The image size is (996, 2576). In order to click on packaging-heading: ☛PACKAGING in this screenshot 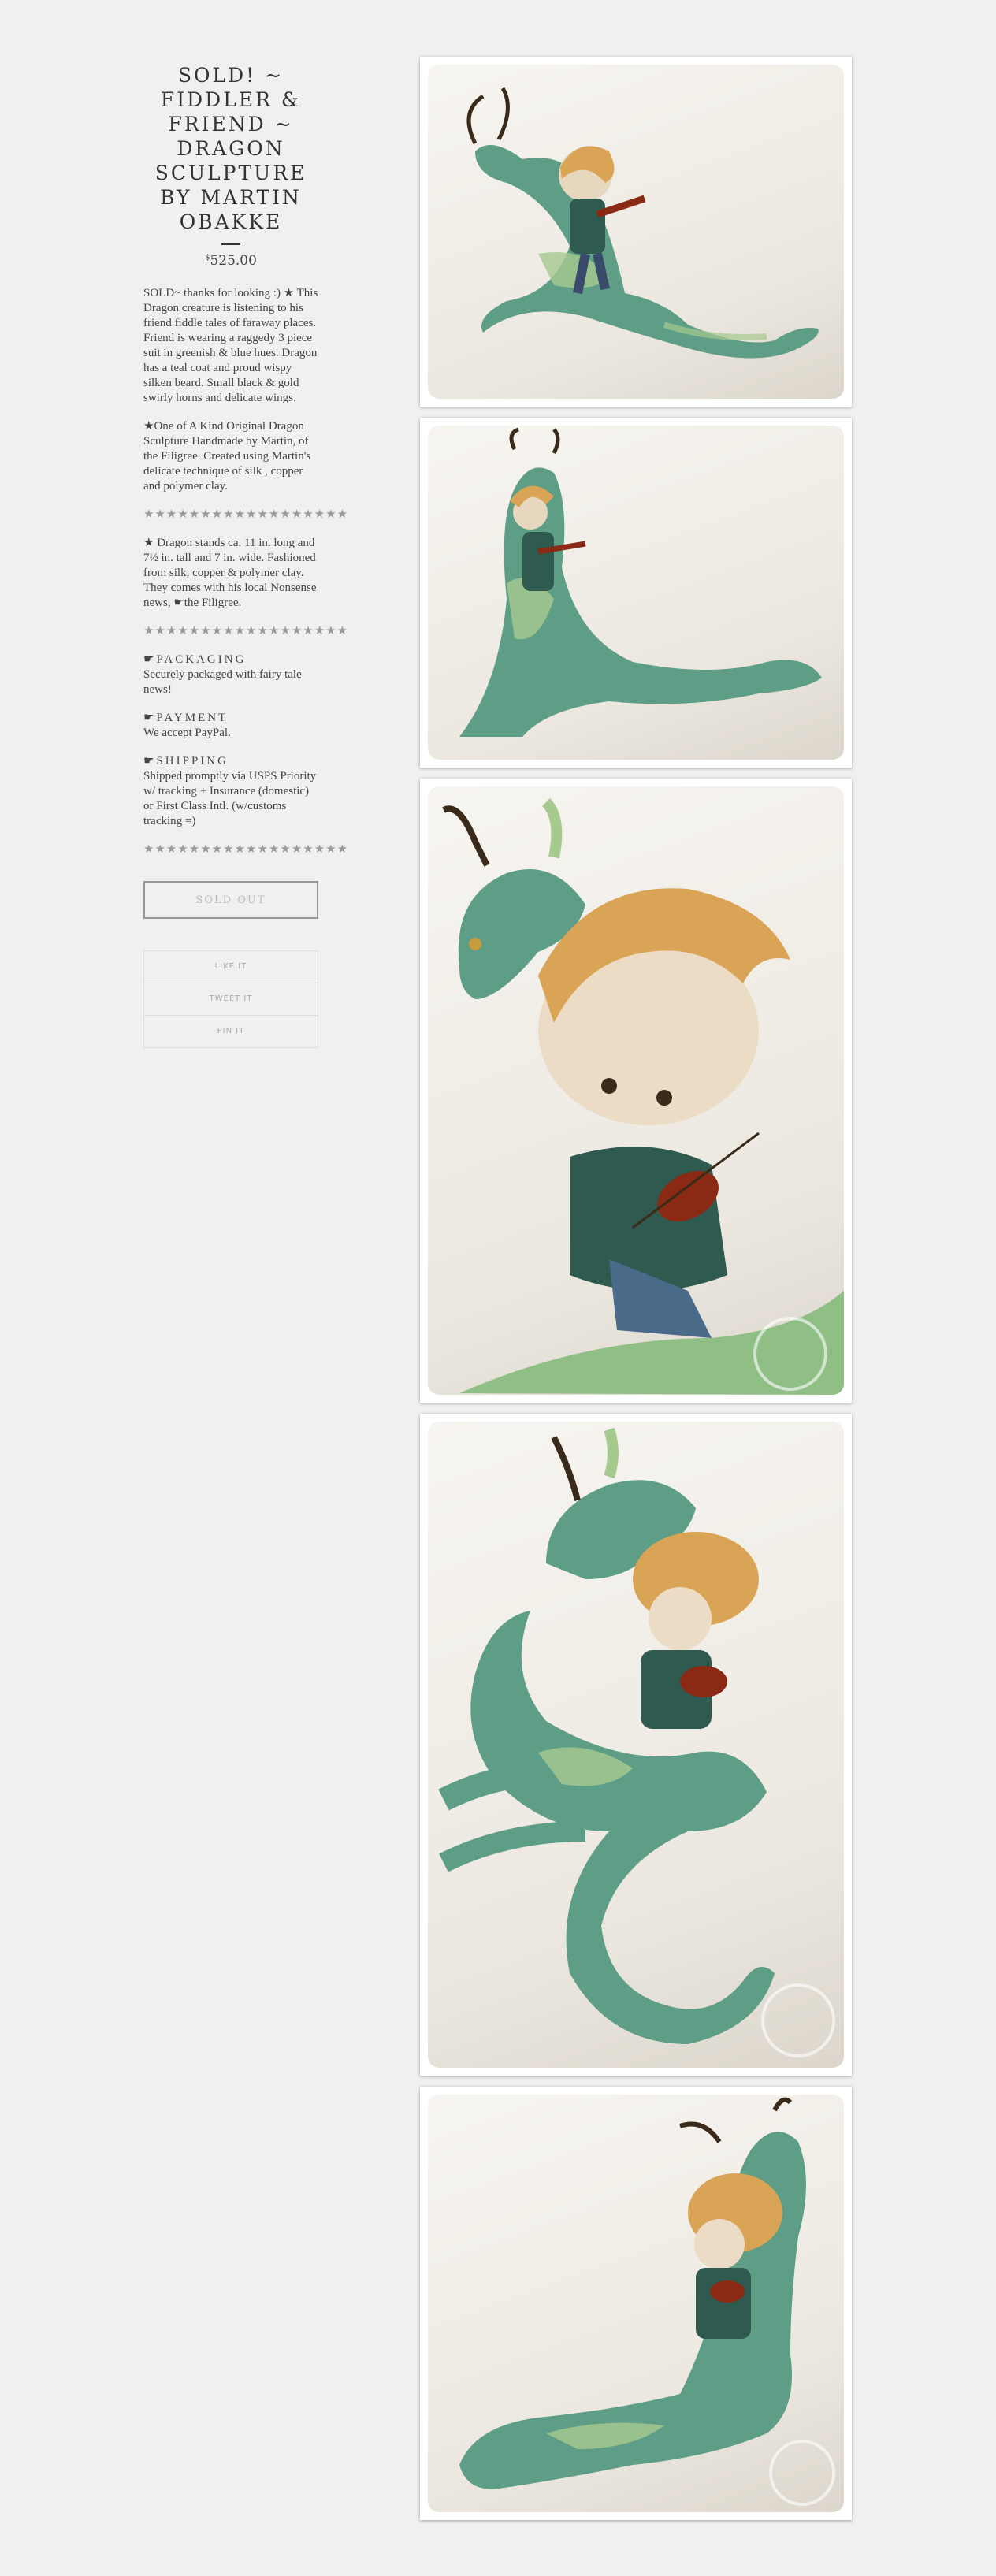, I will do `click(195, 659)`.